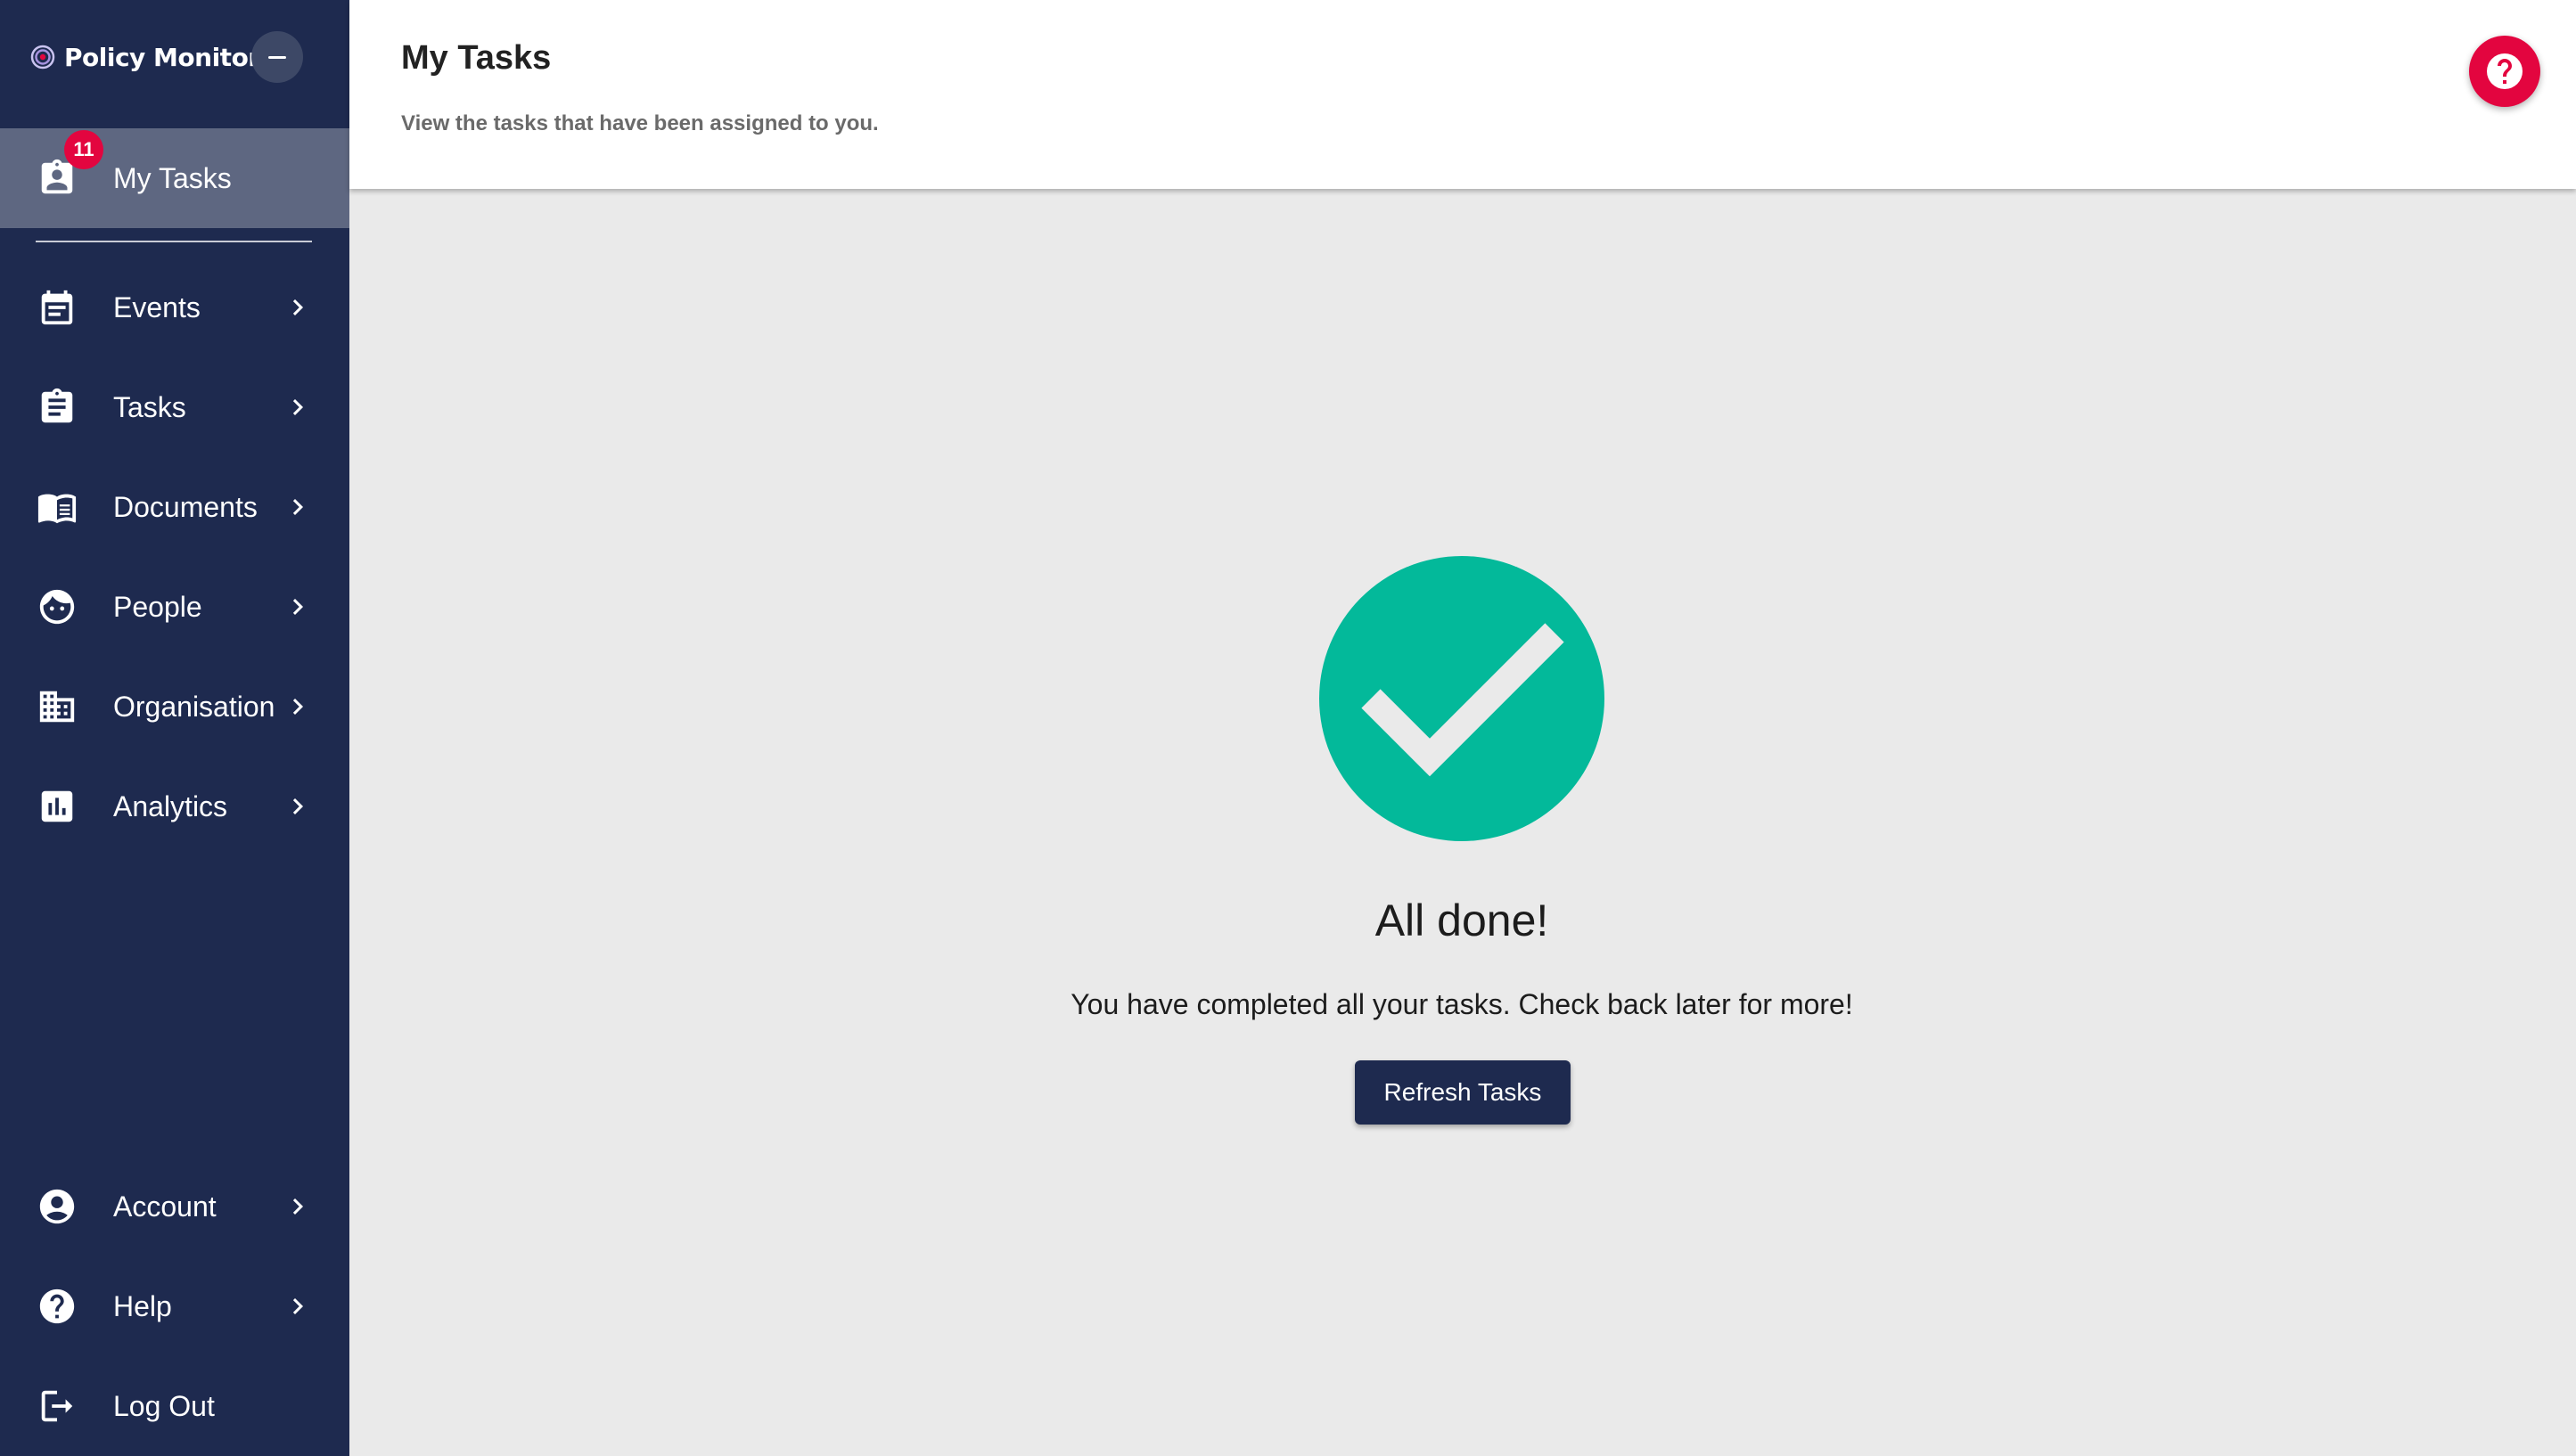  What do you see at coordinates (157, 306) in the screenshot?
I see `sidebar-item-label: Events` at bounding box center [157, 306].